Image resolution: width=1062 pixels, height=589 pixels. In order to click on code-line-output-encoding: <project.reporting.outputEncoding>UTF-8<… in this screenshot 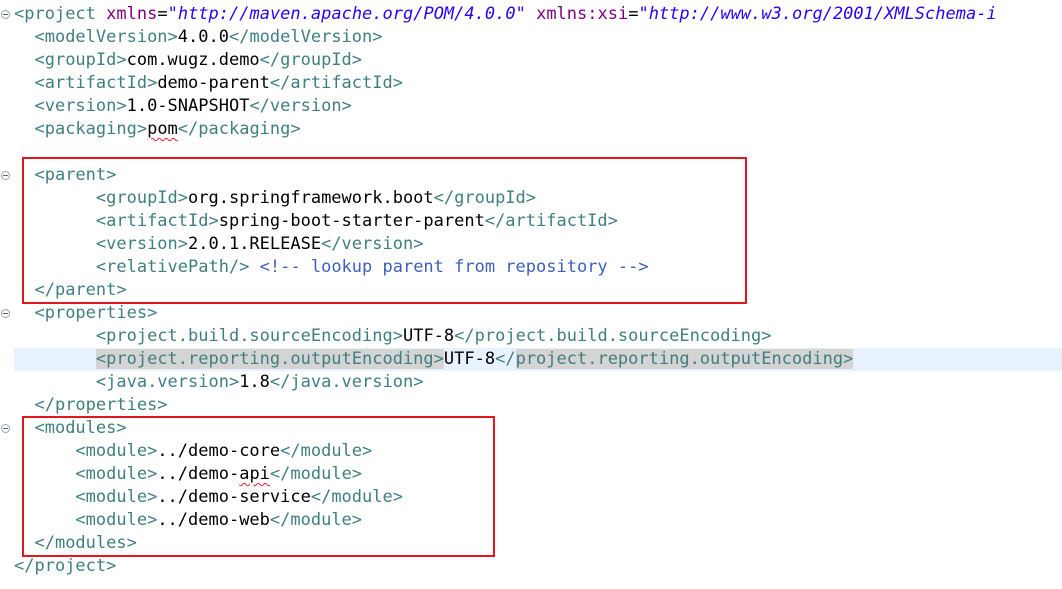, I will do `click(538, 359)`.